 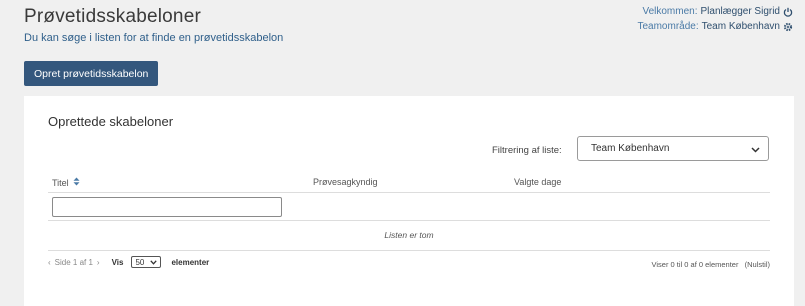 I want to click on empty-list-message: Listen er tom, so click(x=409, y=235).